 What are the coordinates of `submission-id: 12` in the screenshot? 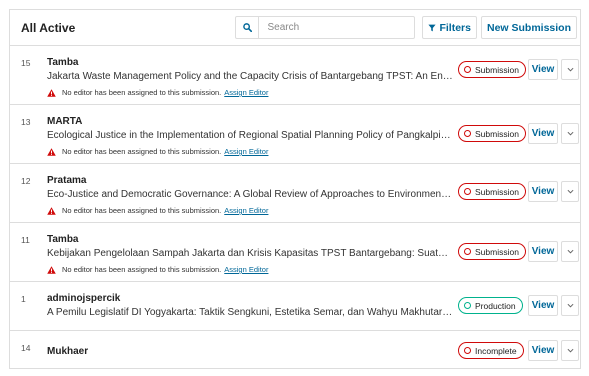 It's located at (26, 181).